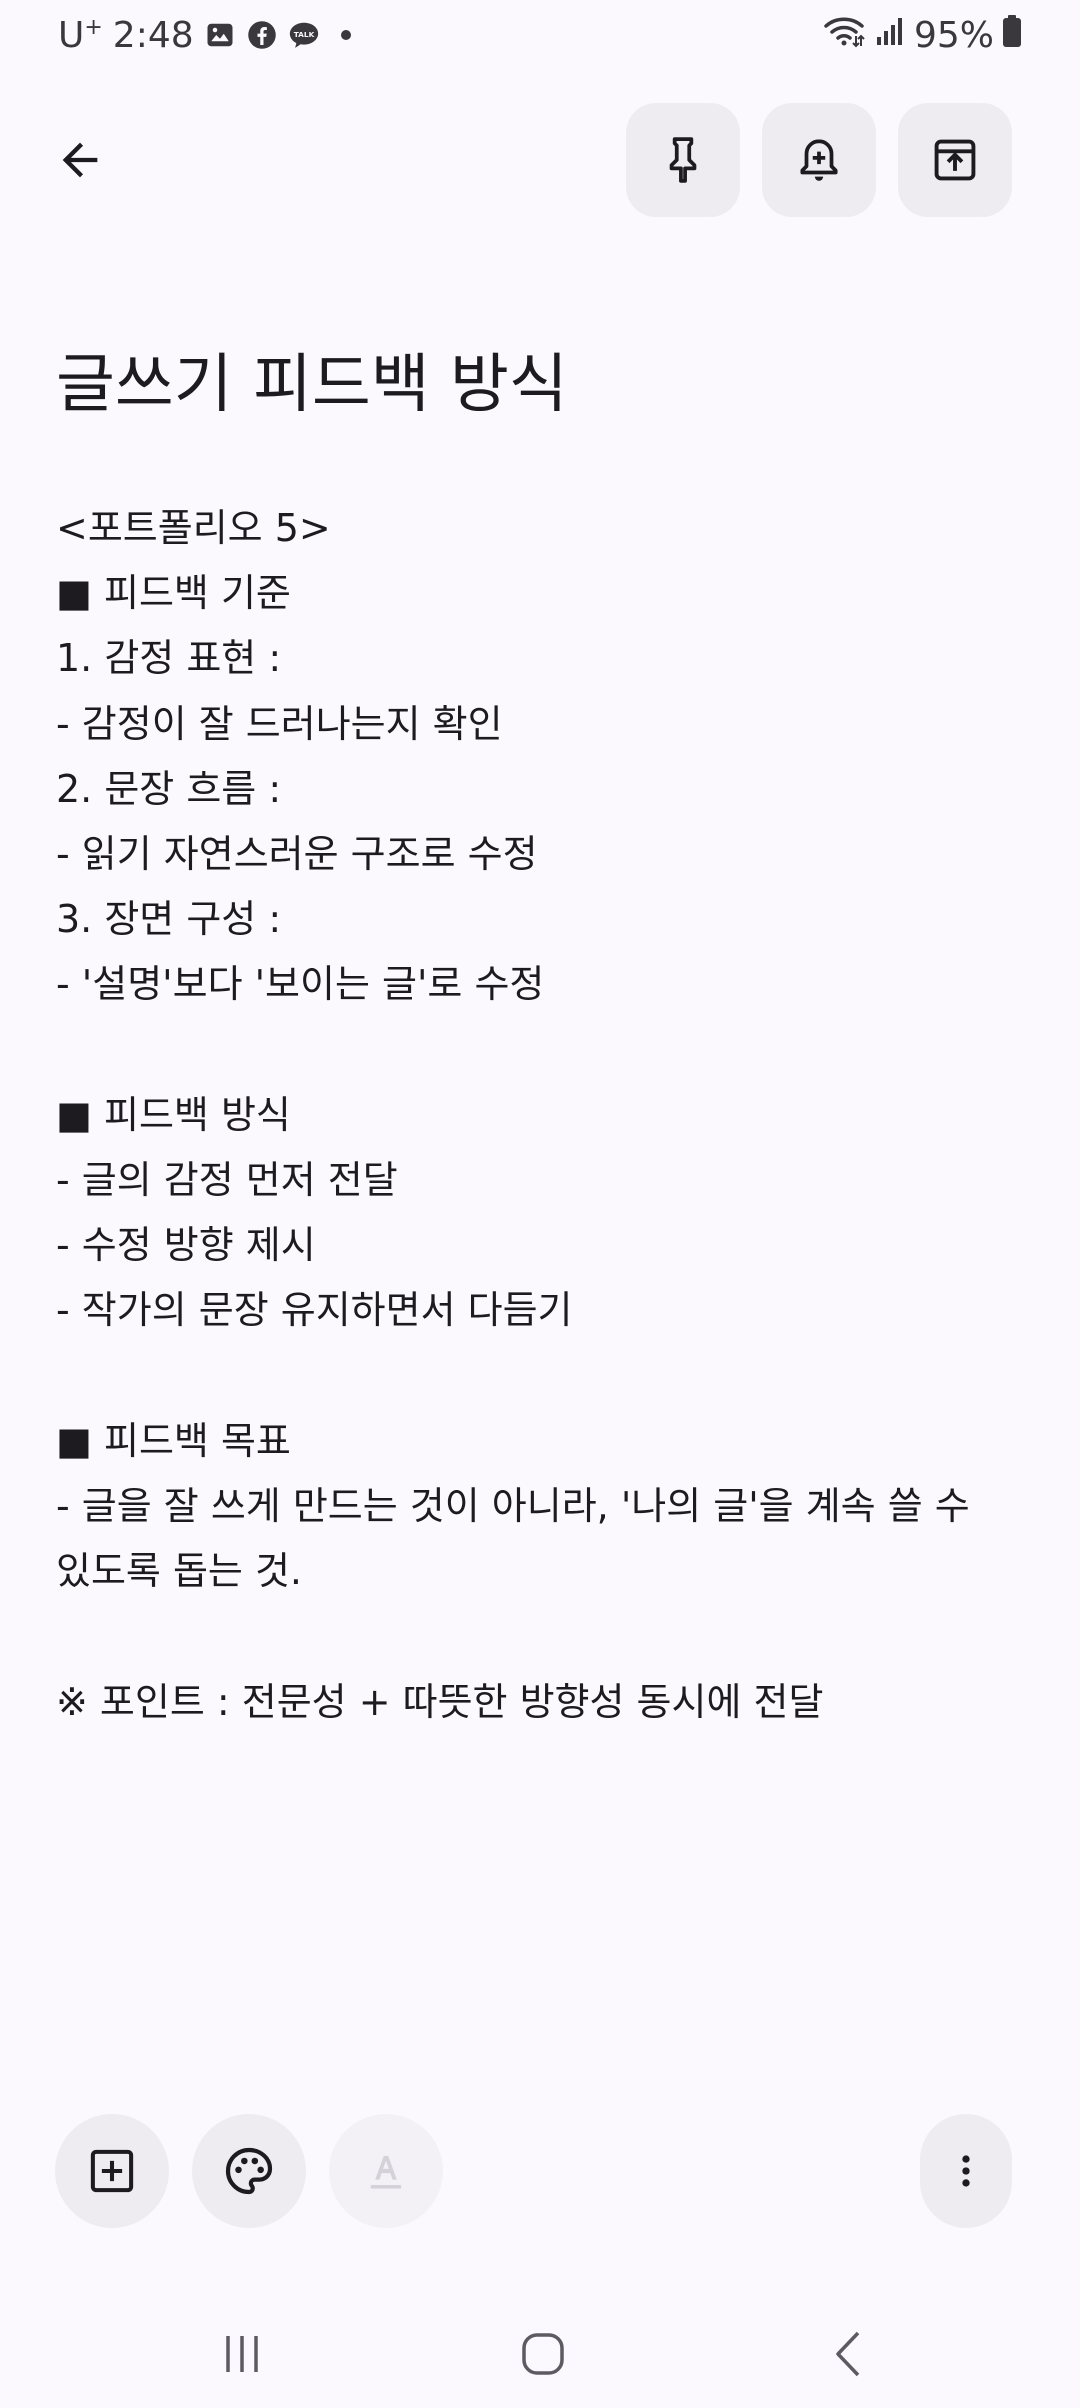 The width and height of the screenshot is (1080, 2408). Describe the element at coordinates (890, 35) in the screenshot. I see `signal-icon` at that location.